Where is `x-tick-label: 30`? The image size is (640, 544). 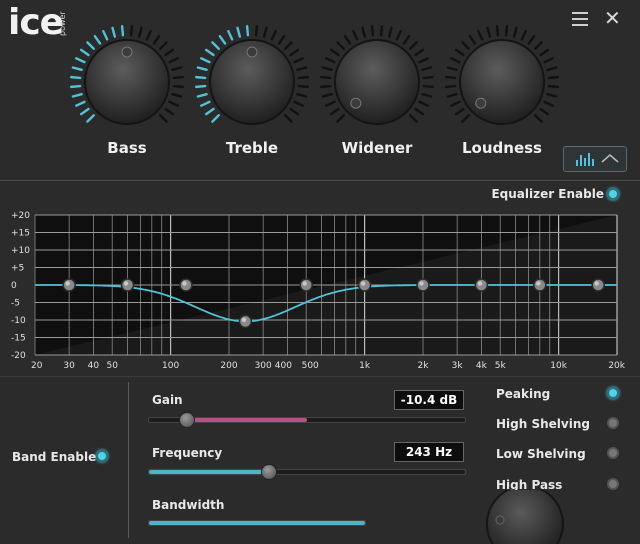
x-tick-label: 30 is located at coordinates (69, 366).